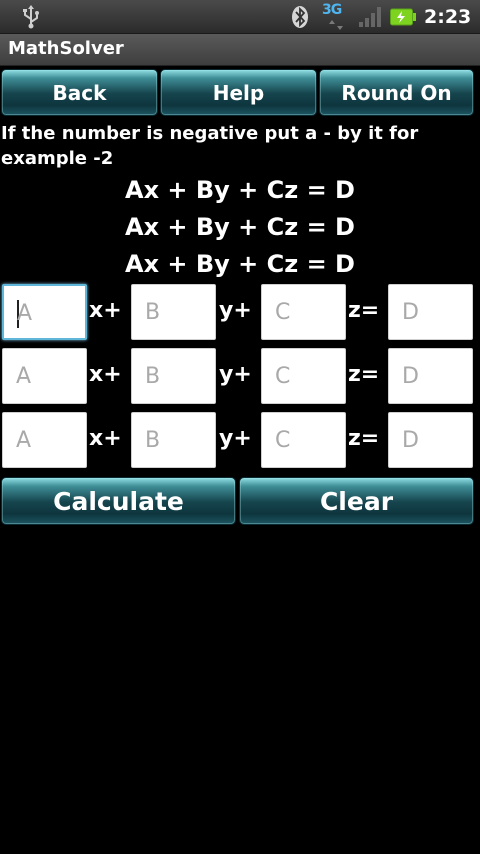  What do you see at coordinates (303, 440) in the screenshot?
I see `coefficient-c-input-row3: C` at bounding box center [303, 440].